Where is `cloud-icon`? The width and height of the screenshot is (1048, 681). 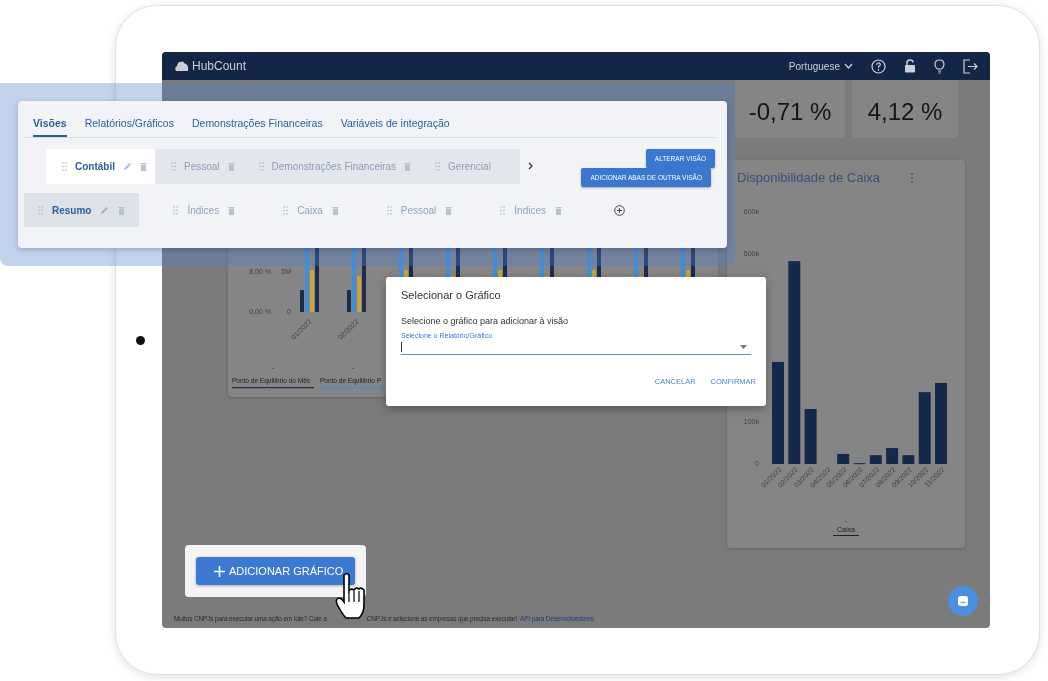 cloud-icon is located at coordinates (182, 66).